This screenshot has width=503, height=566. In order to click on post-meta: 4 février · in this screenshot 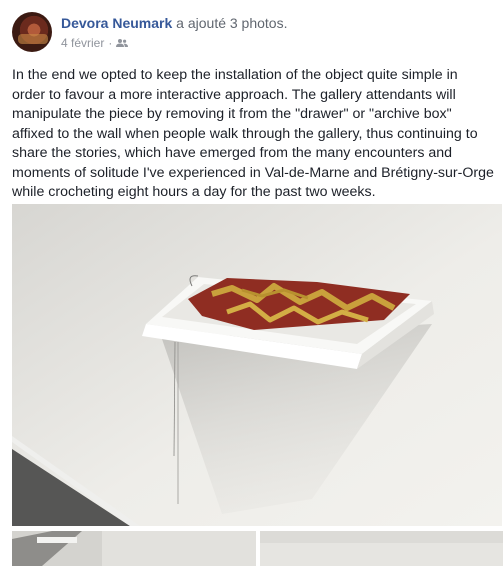, I will do `click(95, 43)`.